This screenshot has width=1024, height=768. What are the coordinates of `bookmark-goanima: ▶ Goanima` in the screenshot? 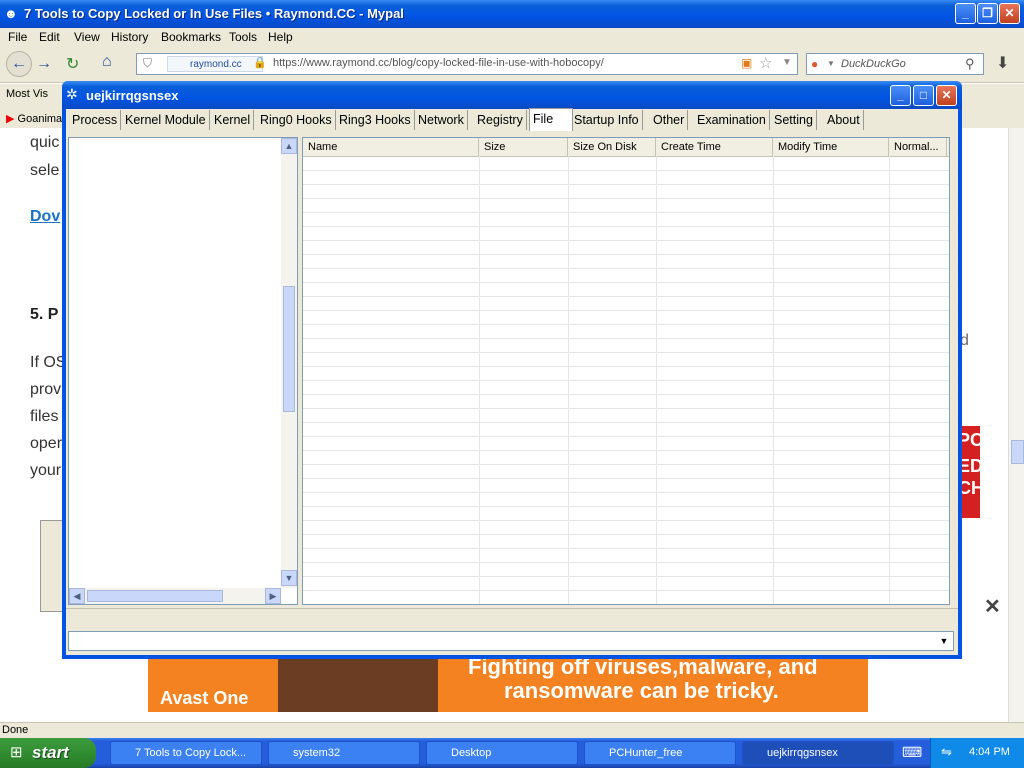 It's located at (34, 118).